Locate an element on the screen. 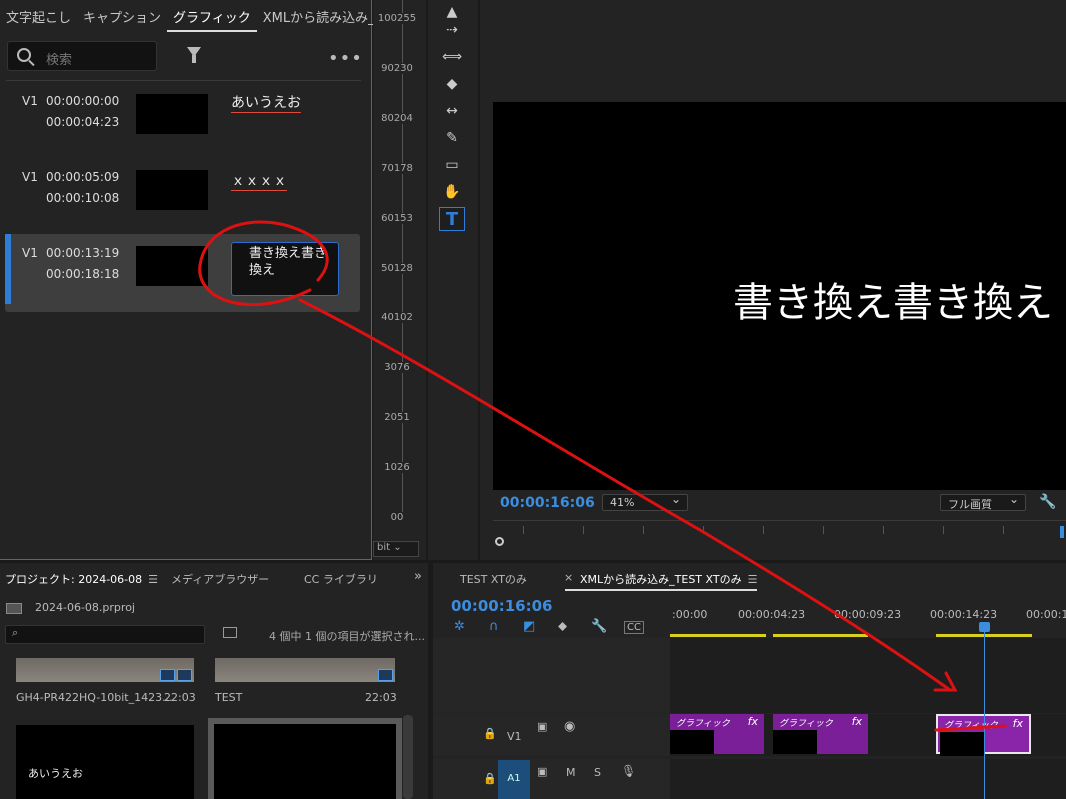  track-a1 is located at coordinates (868, 779).